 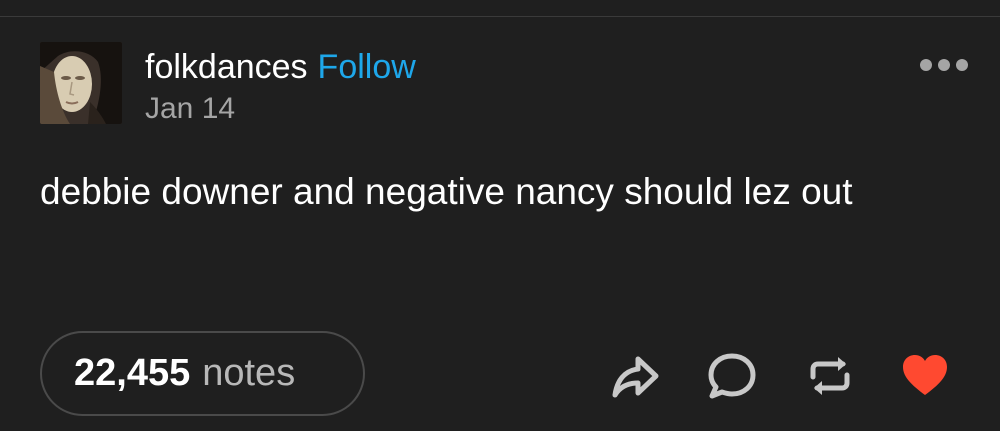 I want to click on reblog-button, so click(x=830, y=376).